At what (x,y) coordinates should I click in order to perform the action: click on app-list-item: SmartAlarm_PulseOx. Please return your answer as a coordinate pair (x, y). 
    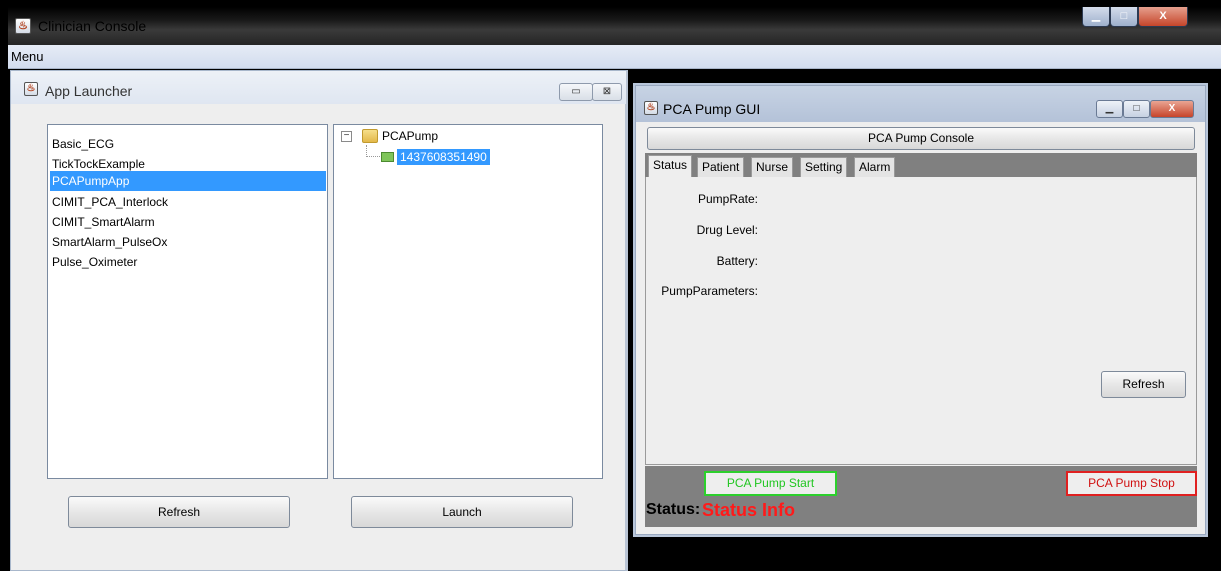
    Looking at the image, I should click on (188, 242).